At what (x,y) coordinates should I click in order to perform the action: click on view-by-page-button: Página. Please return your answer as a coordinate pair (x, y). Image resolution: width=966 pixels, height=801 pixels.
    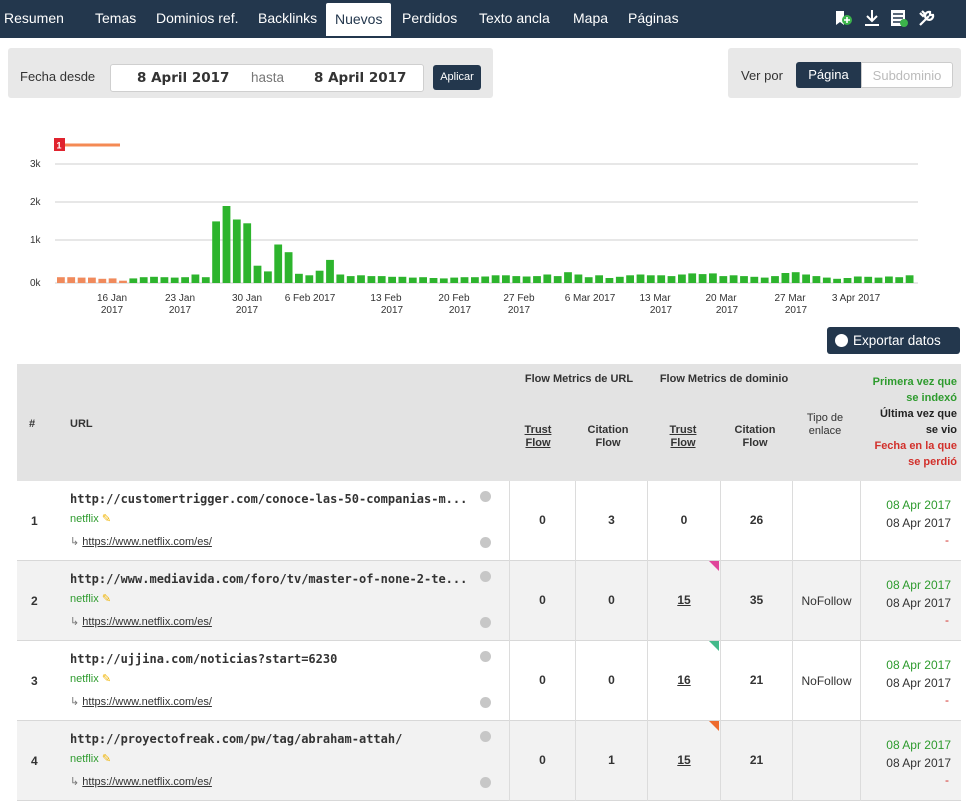
    Looking at the image, I should click on (828, 75).